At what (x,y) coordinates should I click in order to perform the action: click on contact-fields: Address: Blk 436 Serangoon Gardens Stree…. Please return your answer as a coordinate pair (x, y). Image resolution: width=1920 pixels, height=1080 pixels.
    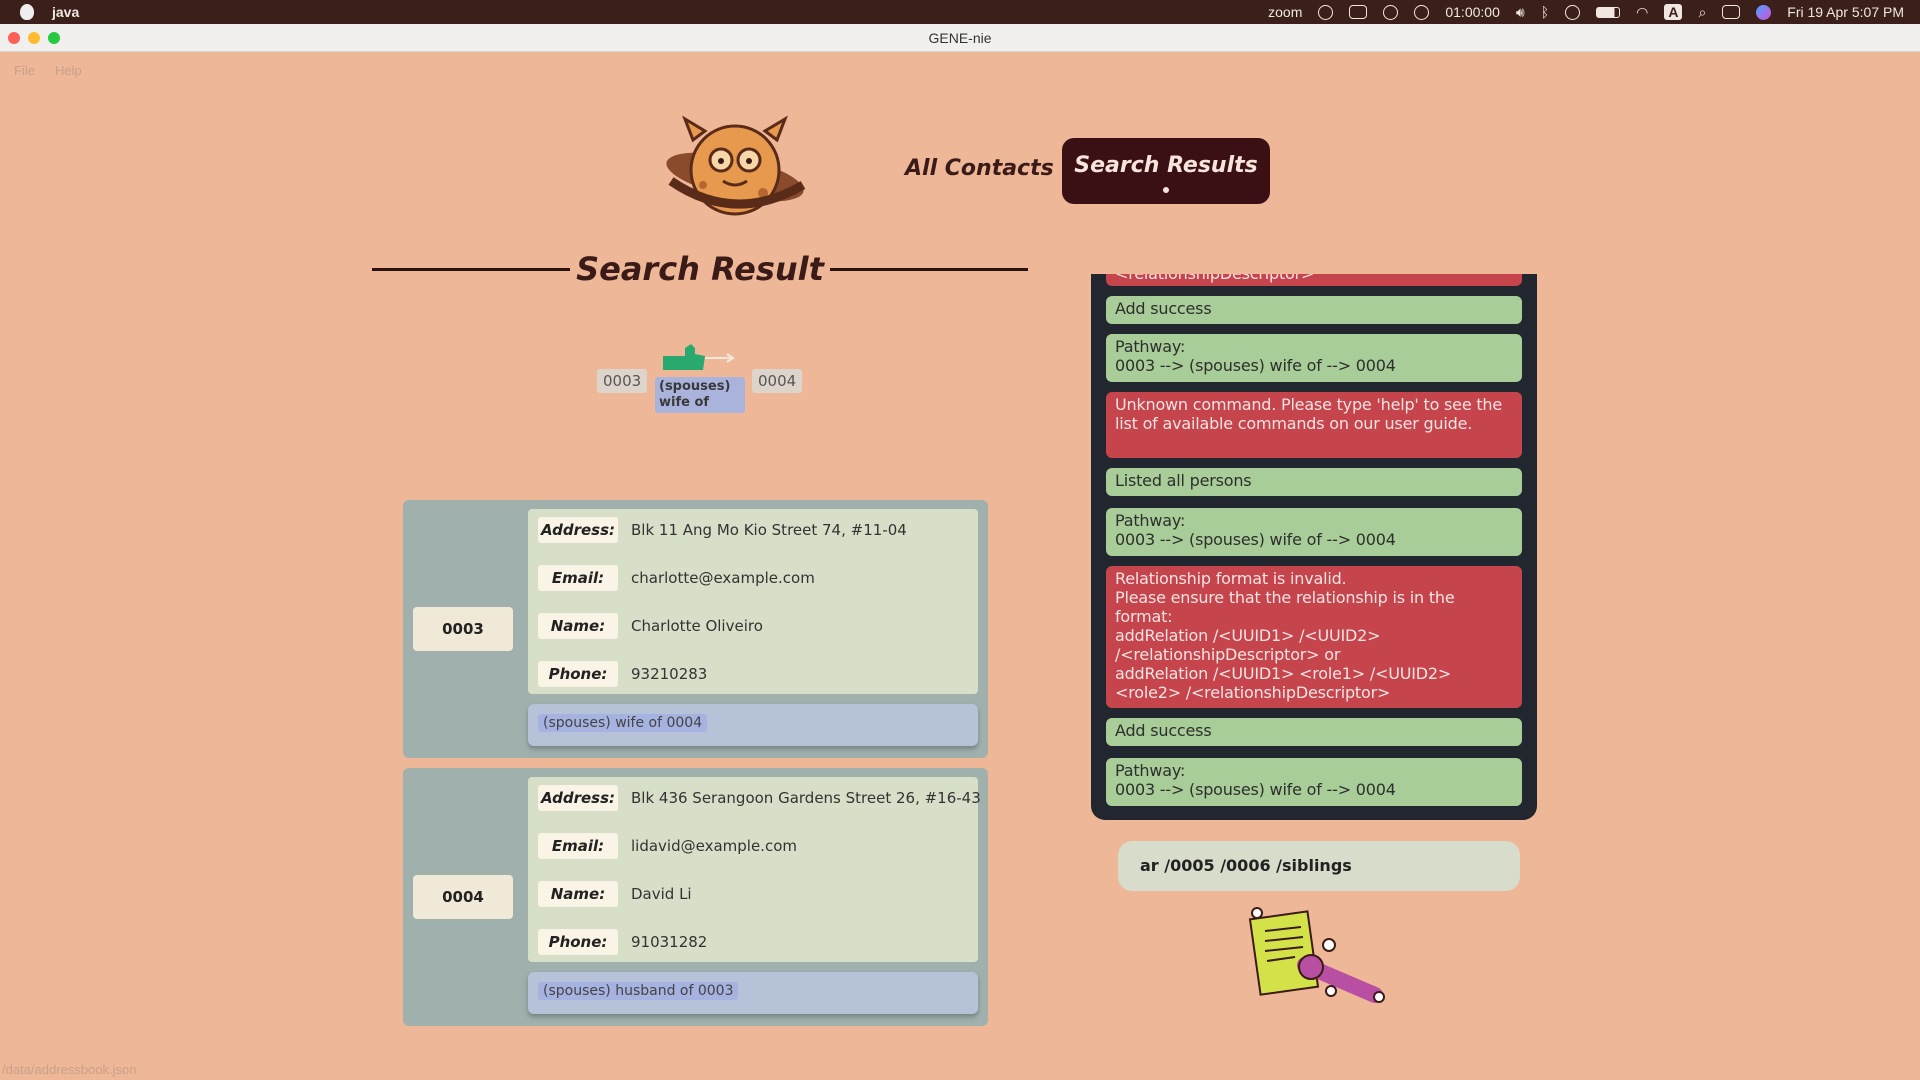
    Looking at the image, I should click on (754, 869).